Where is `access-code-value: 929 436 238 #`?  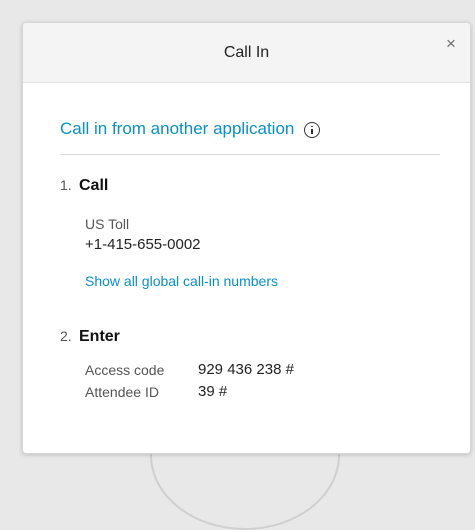 access-code-value: 929 436 238 # is located at coordinates (246, 369).